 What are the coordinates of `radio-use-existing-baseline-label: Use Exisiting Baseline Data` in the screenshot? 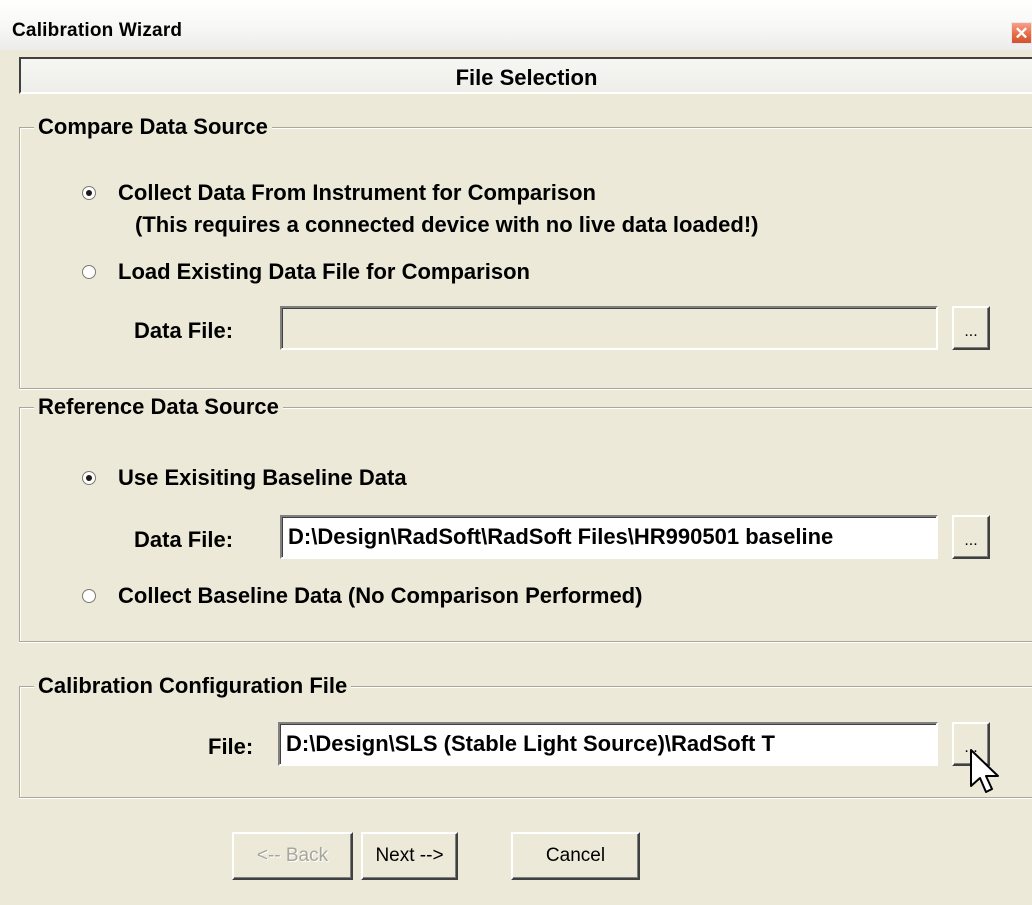 It's located at (262, 477).